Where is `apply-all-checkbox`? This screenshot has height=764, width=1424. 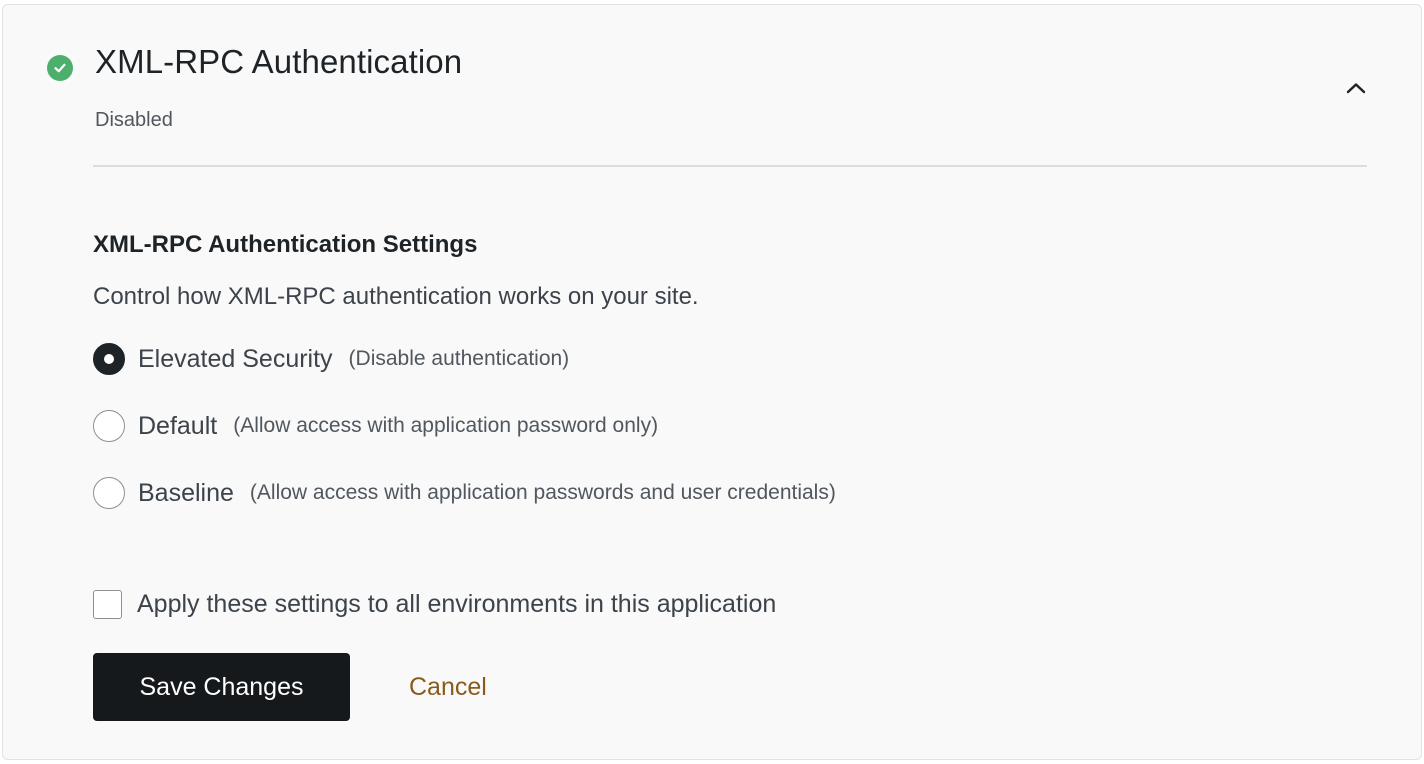
apply-all-checkbox is located at coordinates (107, 604).